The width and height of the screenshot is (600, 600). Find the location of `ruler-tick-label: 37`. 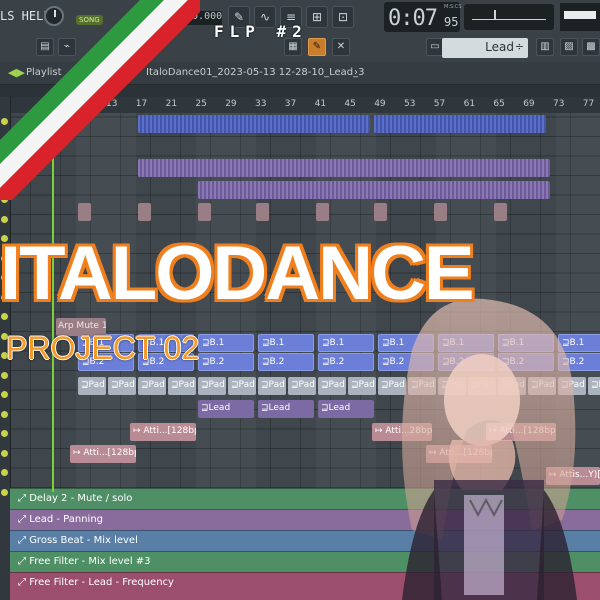

ruler-tick-label: 37 is located at coordinates (290, 104).